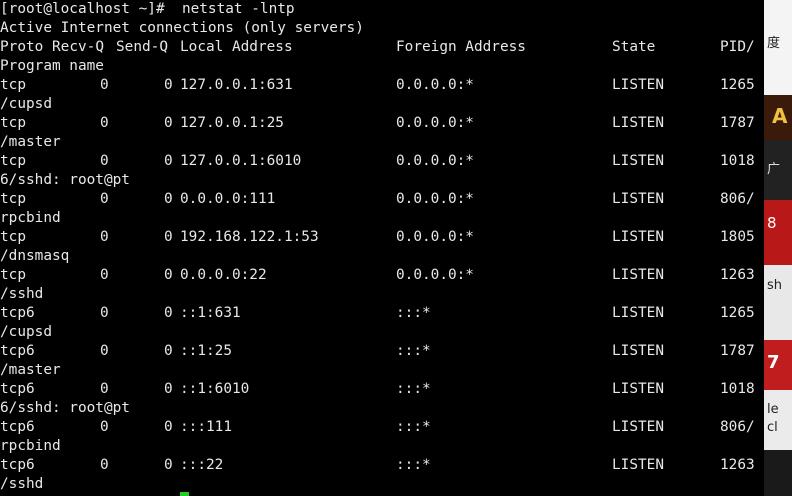 This screenshot has width=792, height=496. What do you see at coordinates (382, 123) in the screenshot?
I see `table-row: tcp 0 0 127.0.0.1:25 0.0.0.0:* LISTEN 1787` at bounding box center [382, 123].